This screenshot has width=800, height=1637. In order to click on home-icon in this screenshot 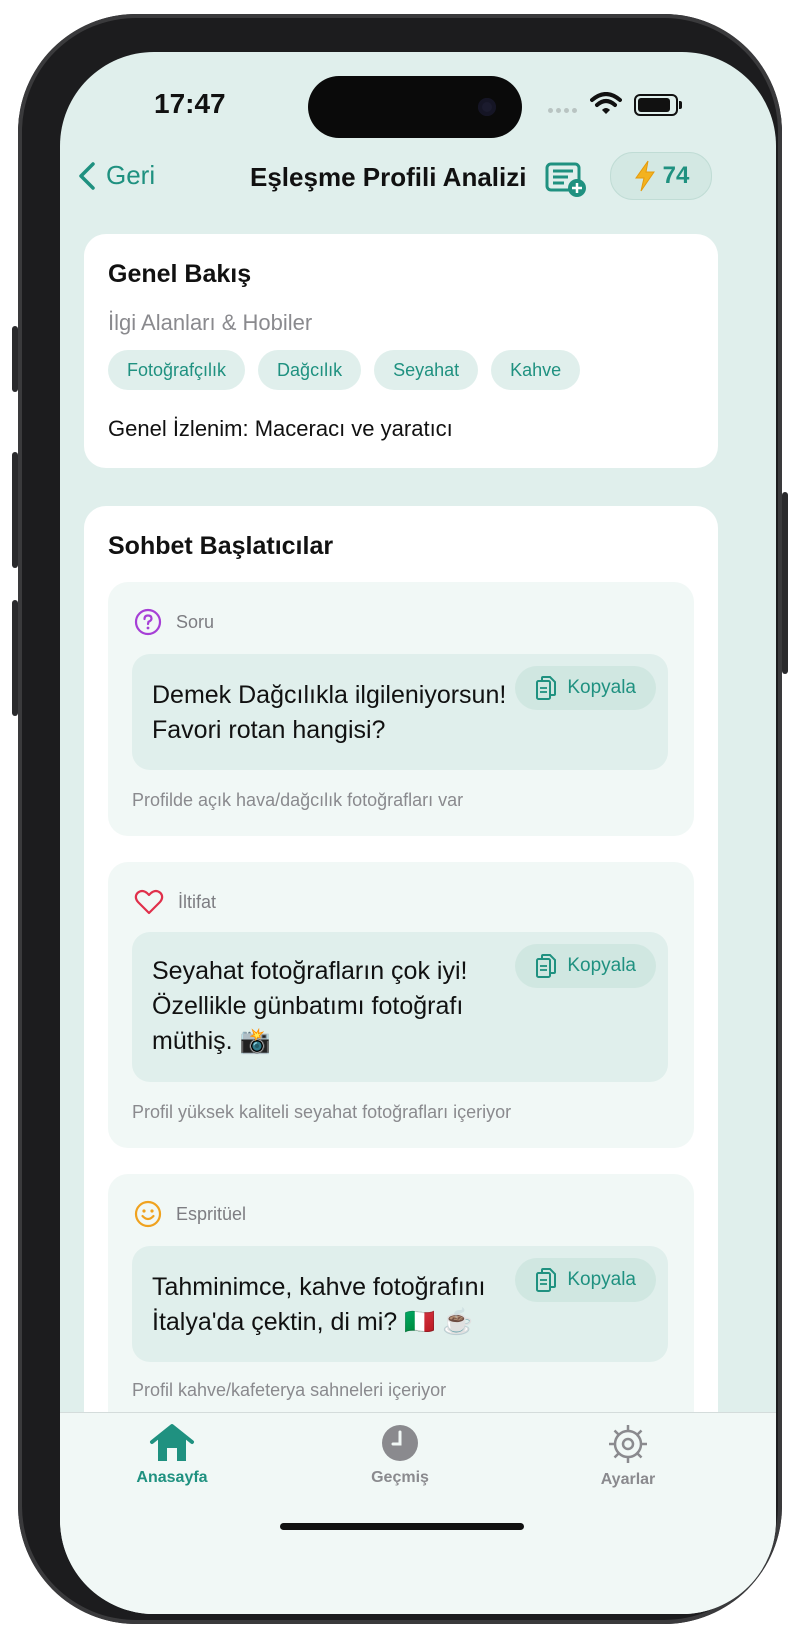, I will do `click(172, 1442)`.